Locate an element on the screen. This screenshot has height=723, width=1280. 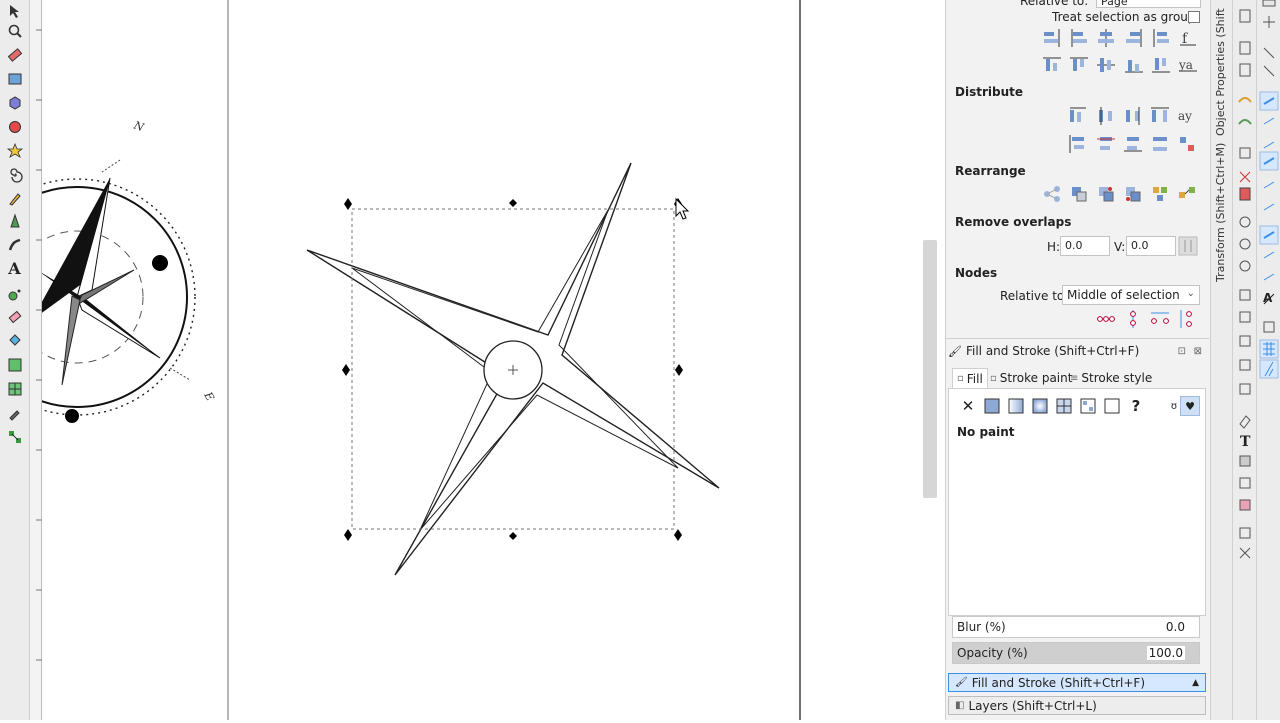
tab-stroke-style: ≡ Stroke style is located at coordinates (1111, 378).